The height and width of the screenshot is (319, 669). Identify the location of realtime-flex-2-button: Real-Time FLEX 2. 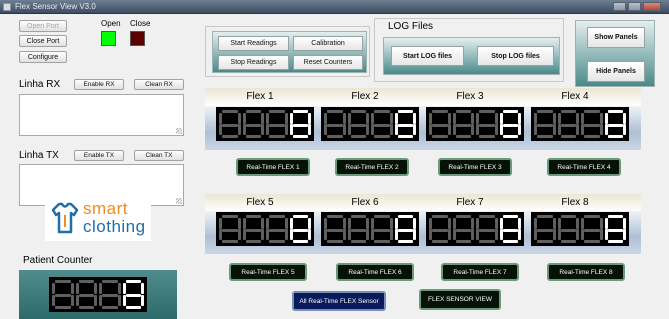
(372, 167).